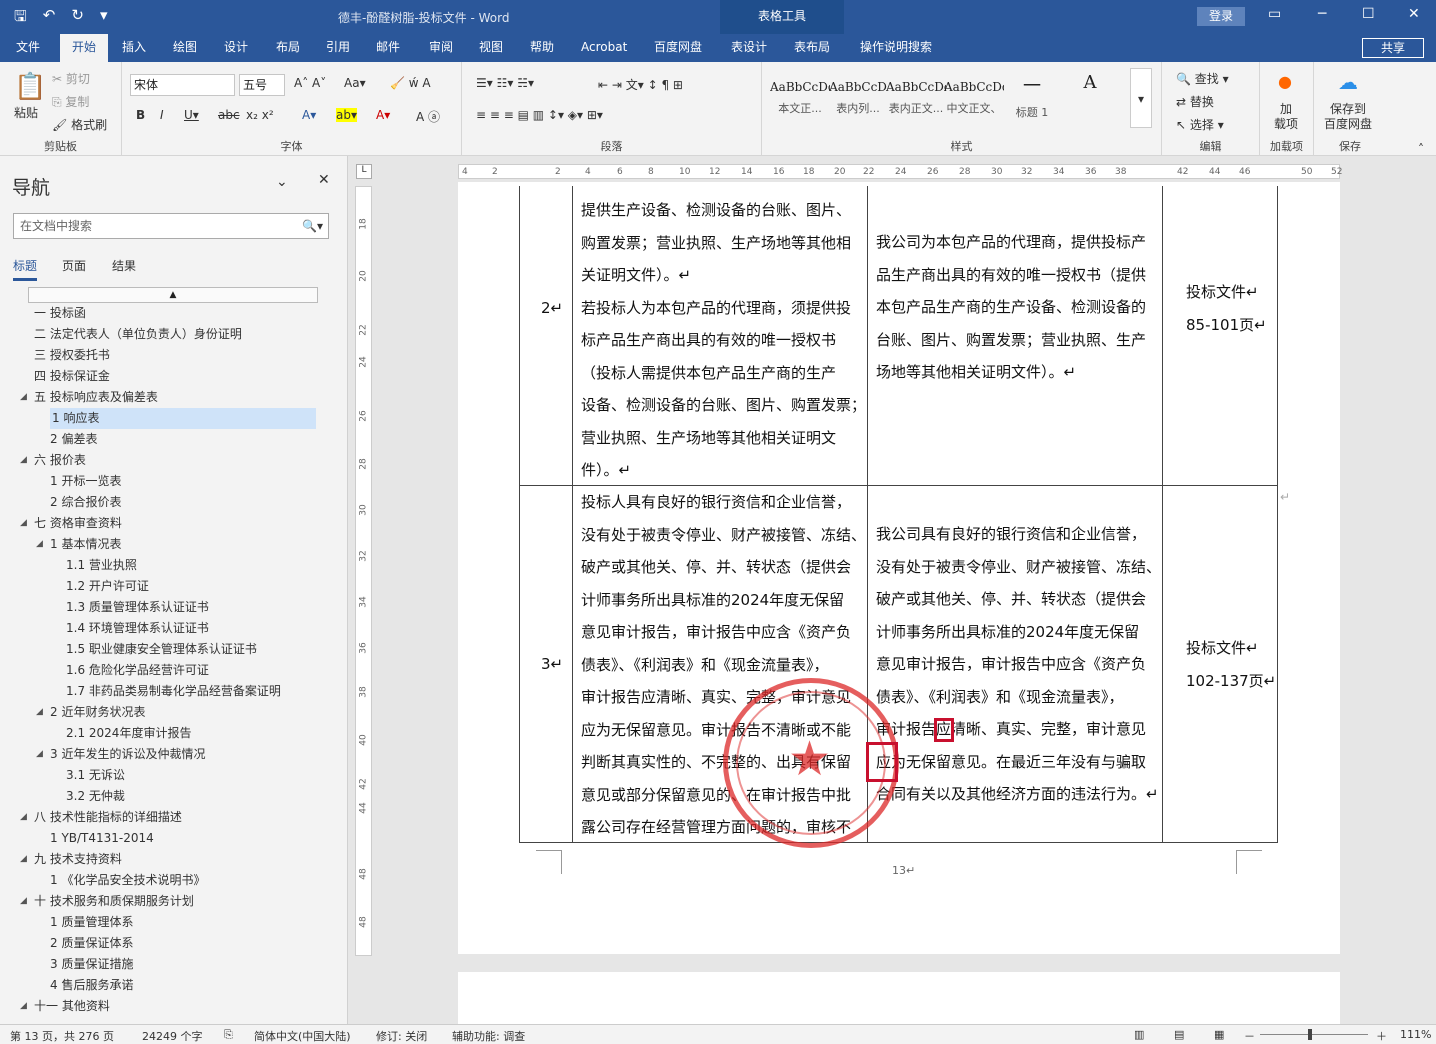  I want to click on table-cell-response-line: 我公司为本包产品的代理商，提供投标产, so click(1011, 242).